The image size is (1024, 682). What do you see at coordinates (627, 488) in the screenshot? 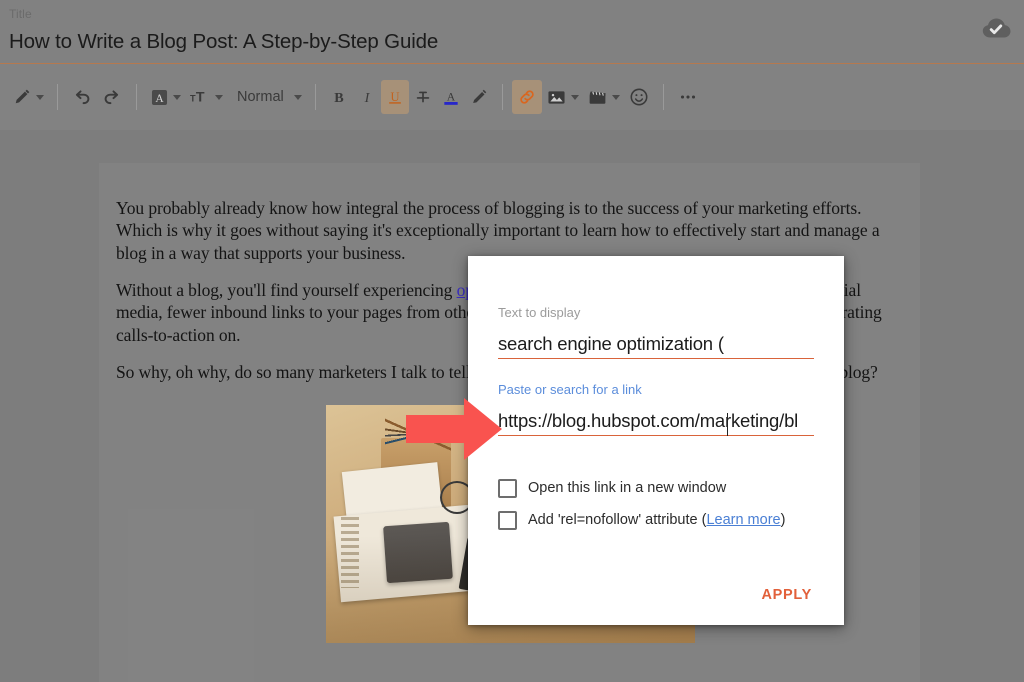
I see `open-in-new-window-label: Open this link in a new window` at bounding box center [627, 488].